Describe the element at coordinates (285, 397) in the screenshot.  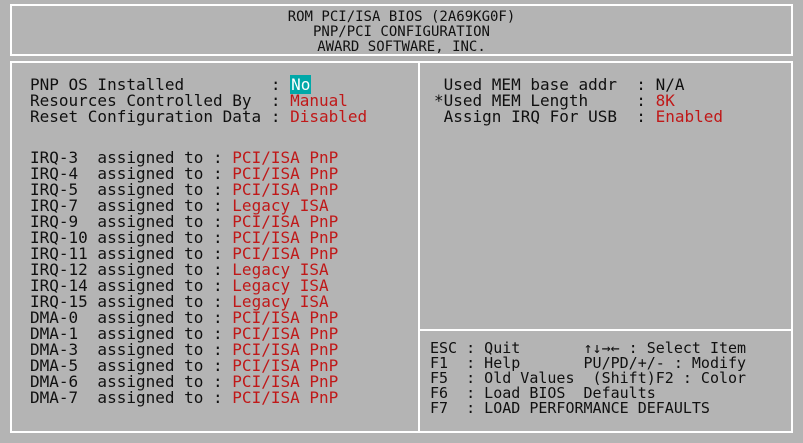
I see `resource-value: PCI/ISA PnP` at that location.